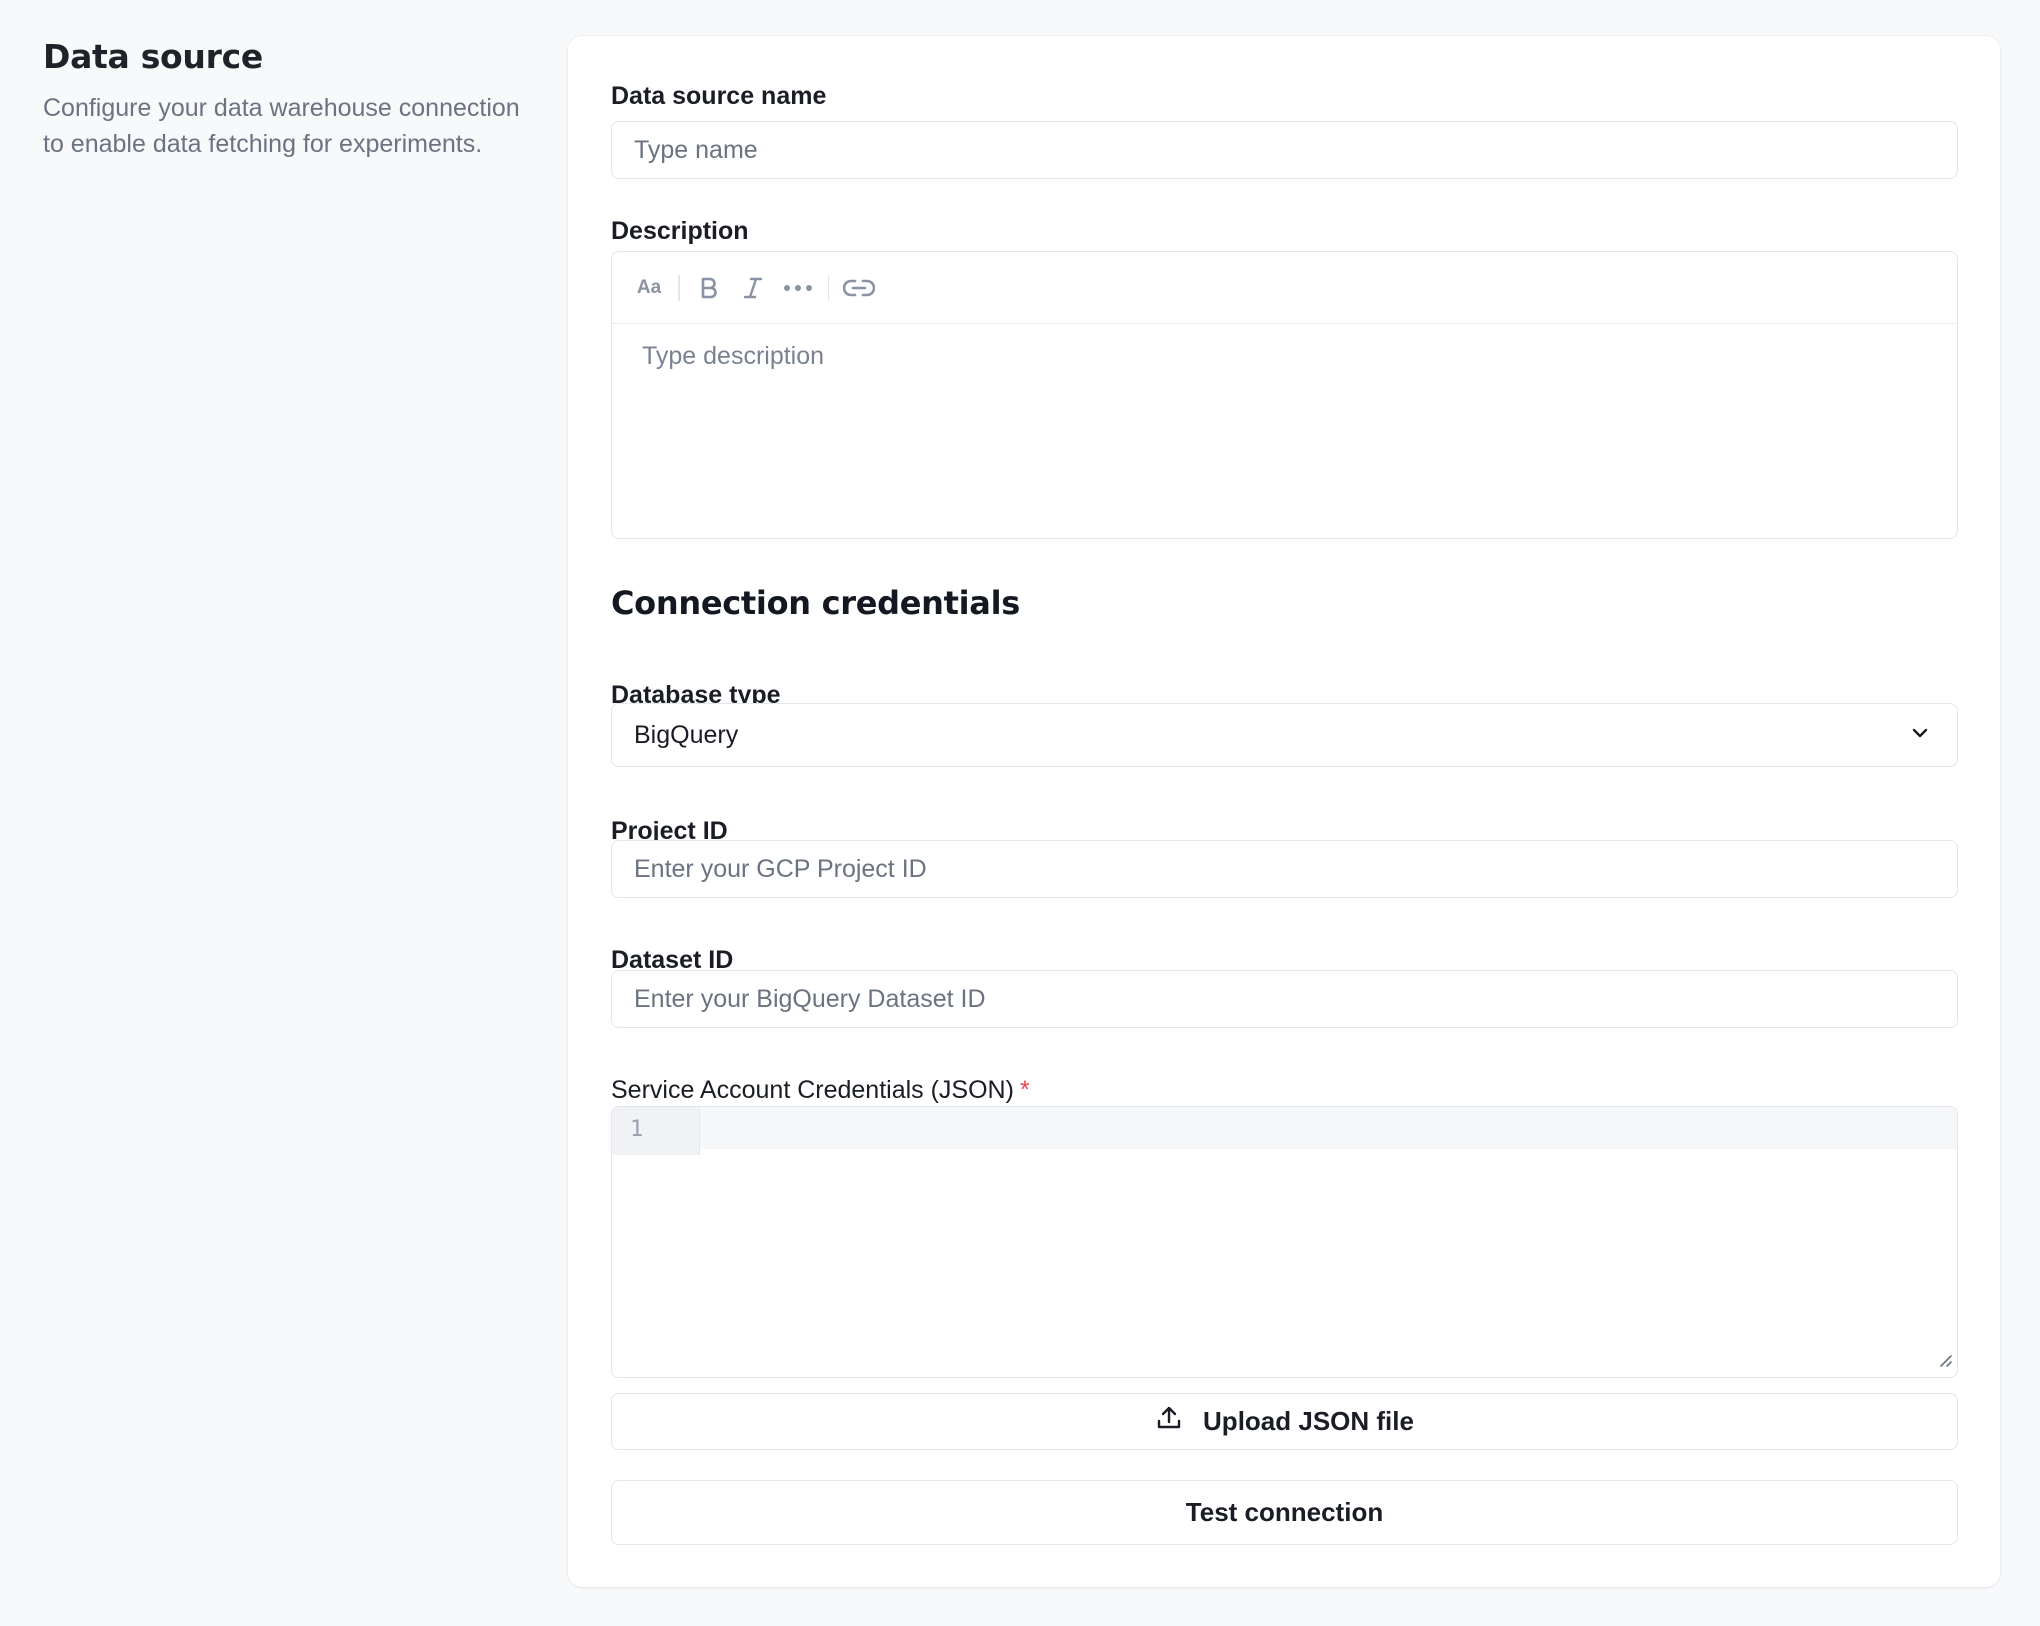  I want to click on database-type-select: BigQuery, so click(1284, 735).